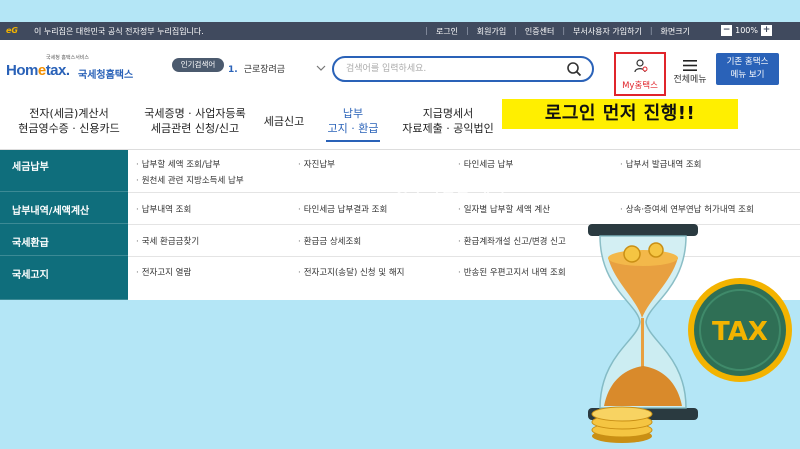 The width and height of the screenshot is (800, 449). Describe the element at coordinates (747, 75) in the screenshot. I see `legacy-menu-line2: 메뉴 보기` at that location.